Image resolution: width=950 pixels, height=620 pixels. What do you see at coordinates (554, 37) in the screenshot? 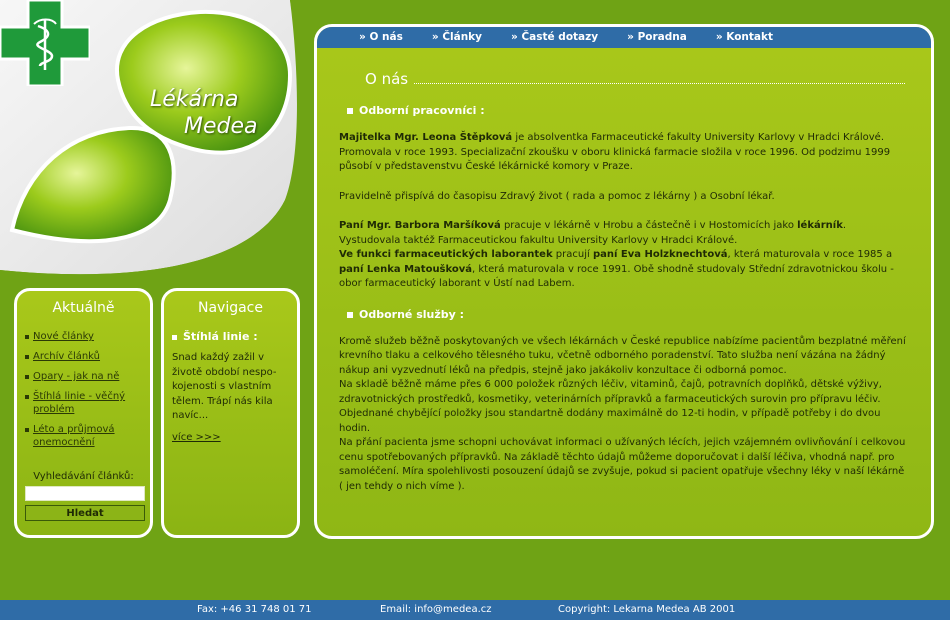
I see `topnav-faq: Časté dotazy` at bounding box center [554, 37].